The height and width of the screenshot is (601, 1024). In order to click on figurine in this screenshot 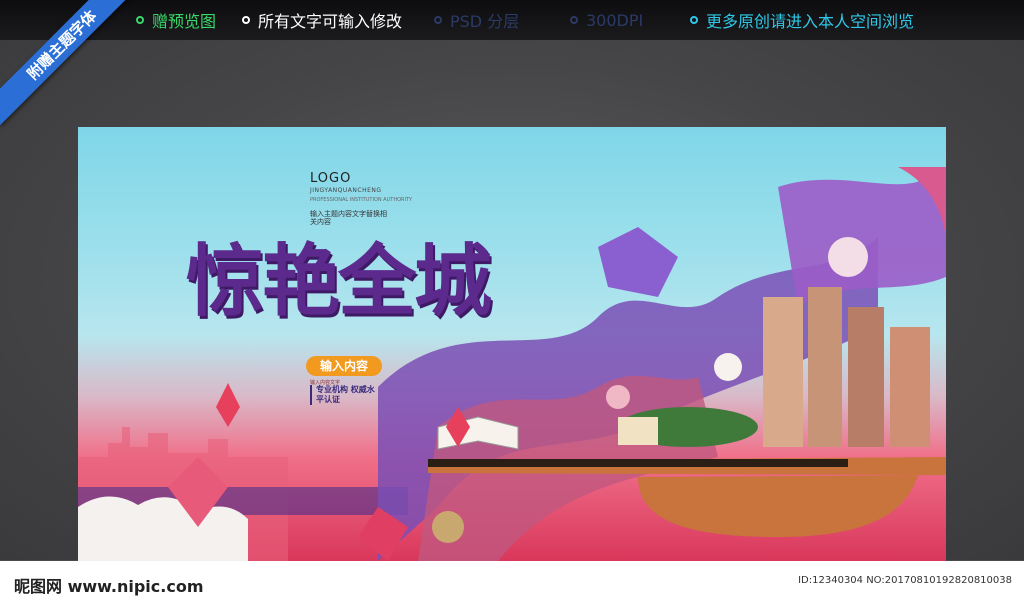, I will do `click(448, 527)`.